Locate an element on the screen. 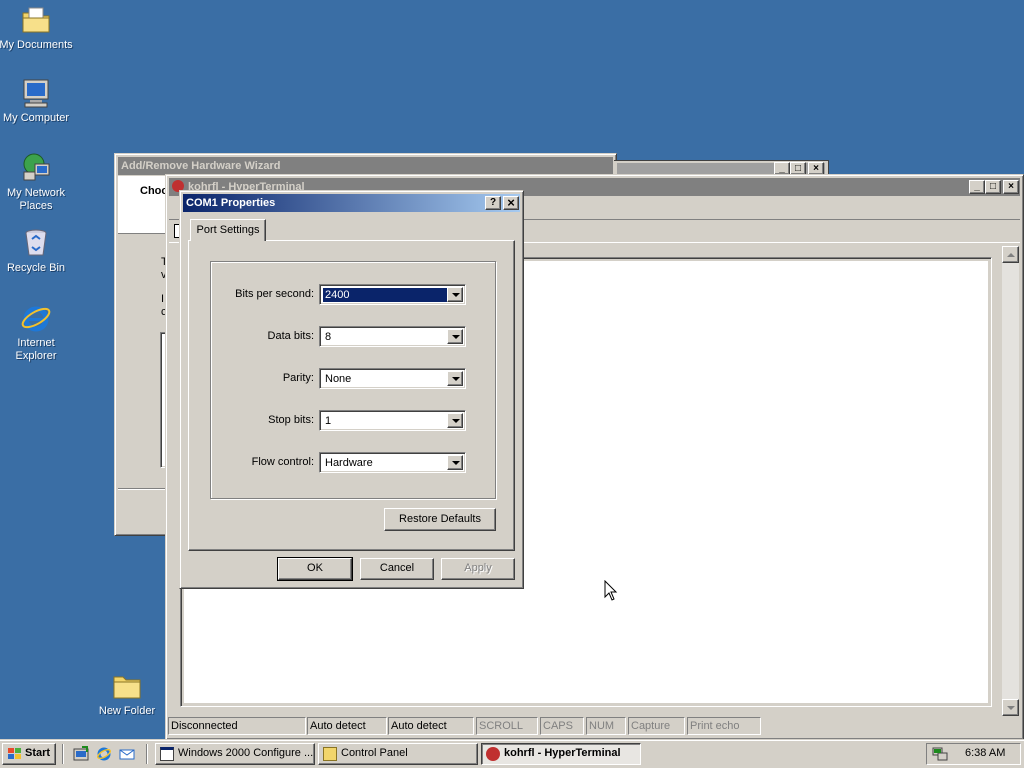 The height and width of the screenshot is (768, 1024). hyperterminal-icon is located at coordinates (493, 754).